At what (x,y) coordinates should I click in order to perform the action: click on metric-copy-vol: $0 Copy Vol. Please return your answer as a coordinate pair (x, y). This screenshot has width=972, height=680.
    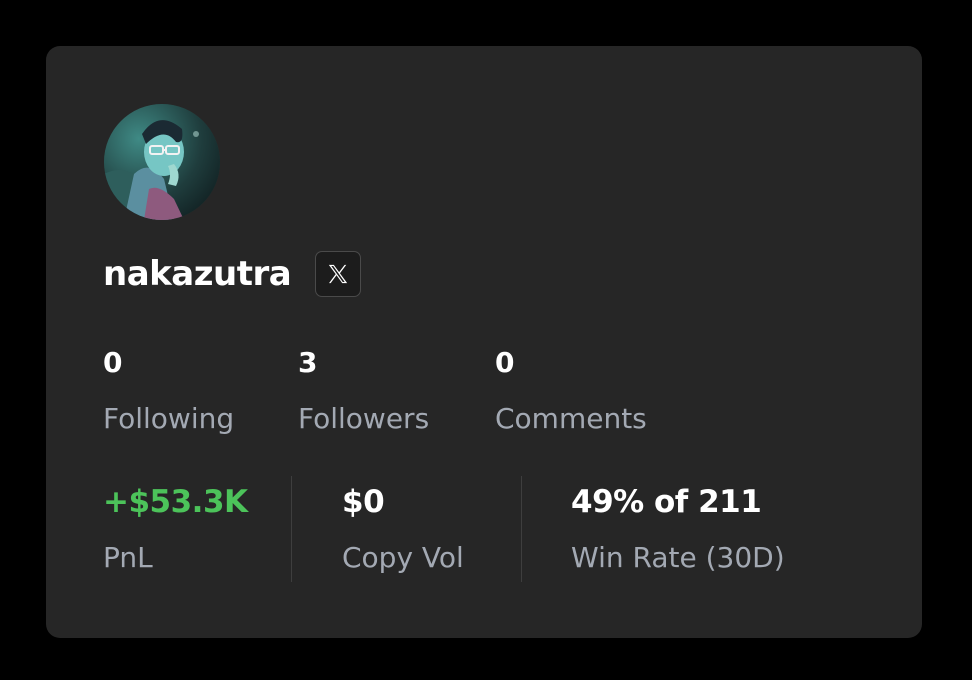
    Looking at the image, I should click on (403, 530).